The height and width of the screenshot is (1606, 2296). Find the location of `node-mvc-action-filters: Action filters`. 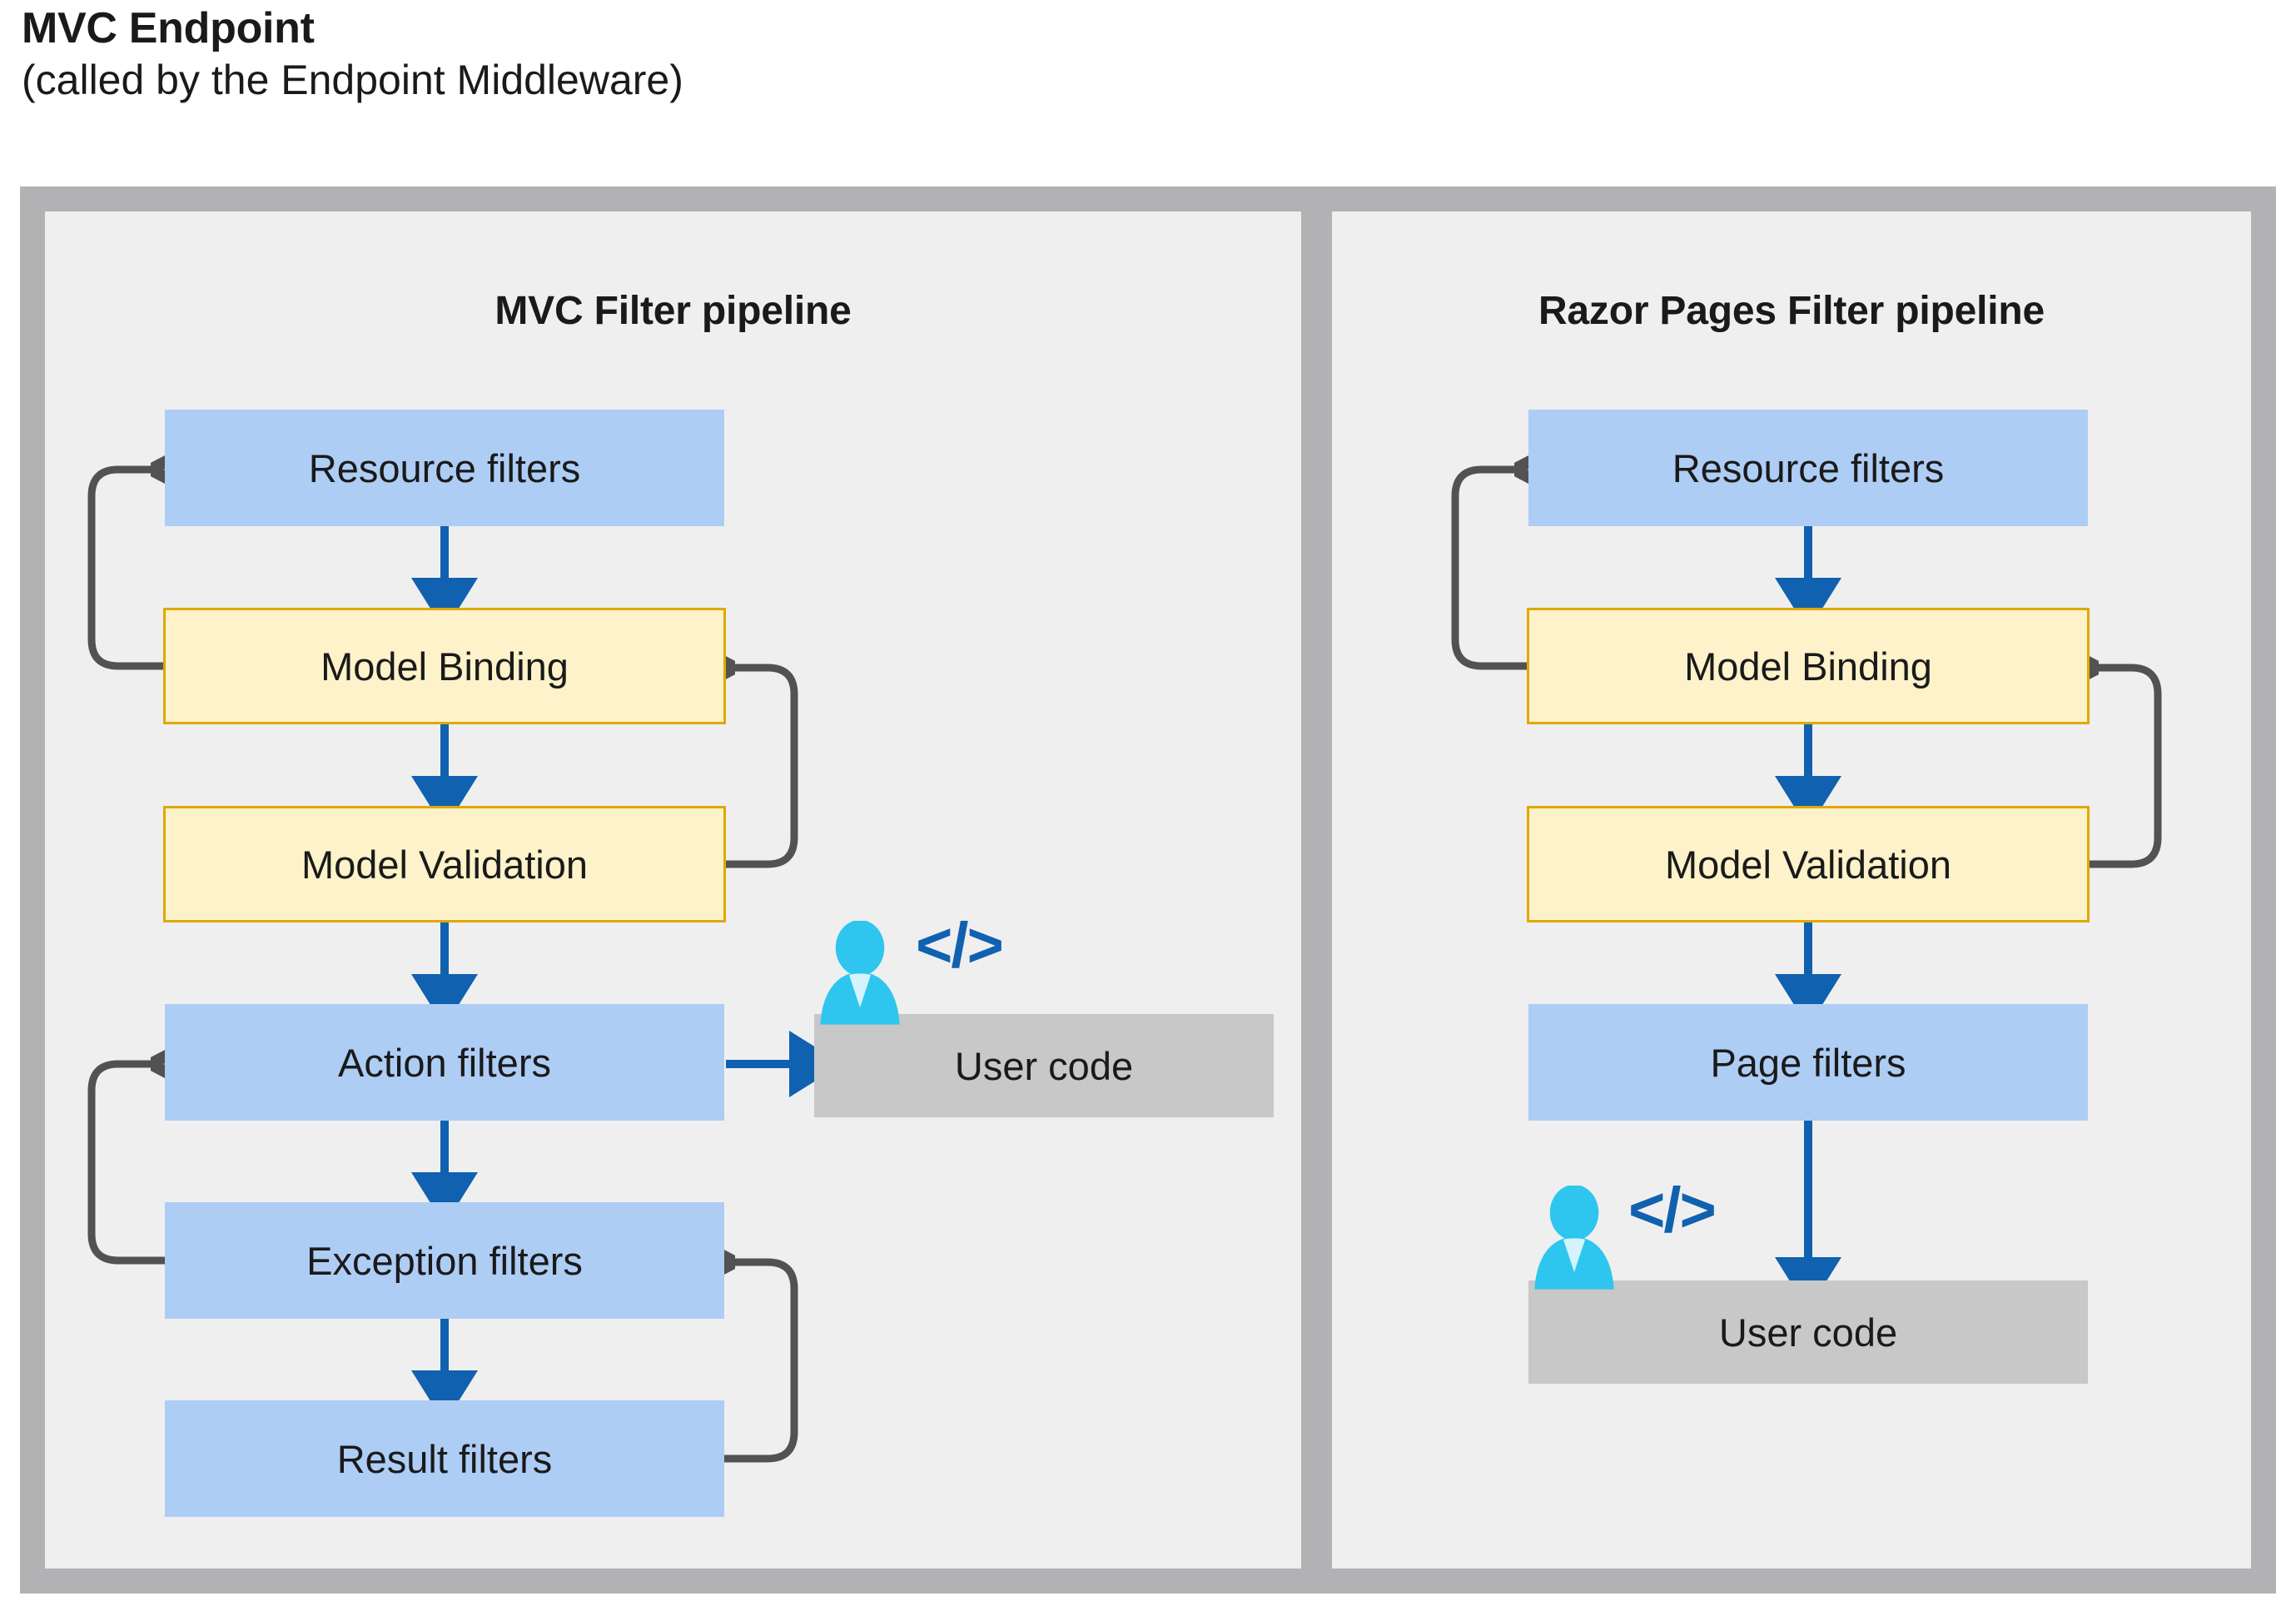

node-mvc-action-filters: Action filters is located at coordinates (444, 1062).